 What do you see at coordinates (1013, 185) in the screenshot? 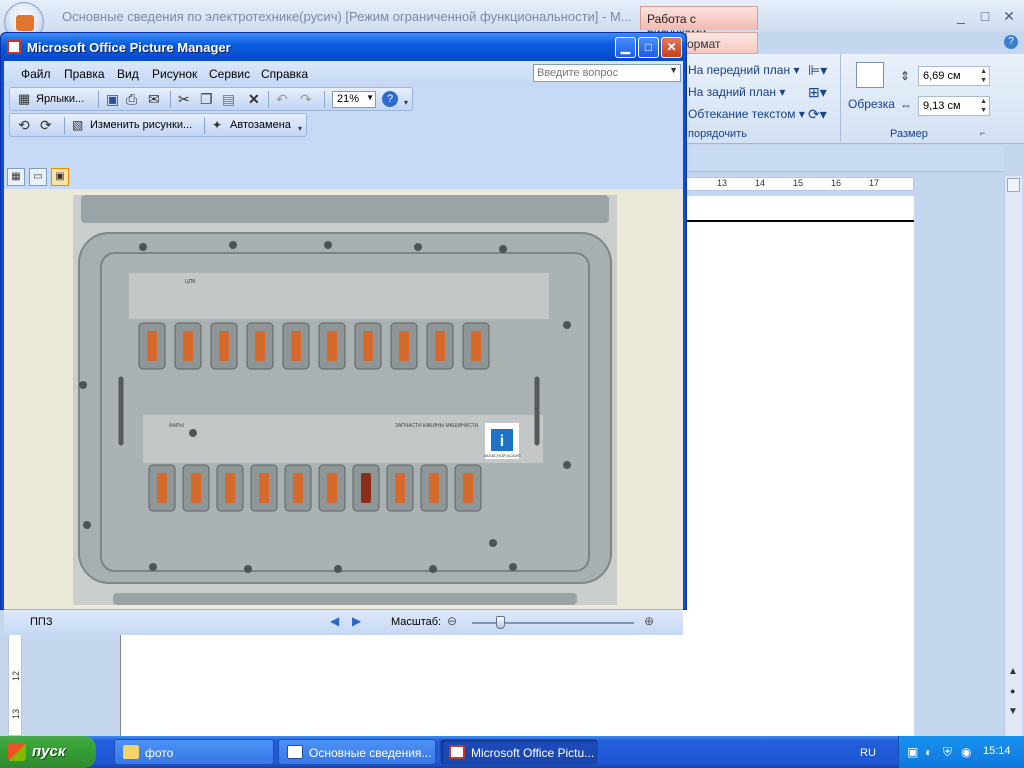
I see `ruler-toggle-icon` at bounding box center [1013, 185].